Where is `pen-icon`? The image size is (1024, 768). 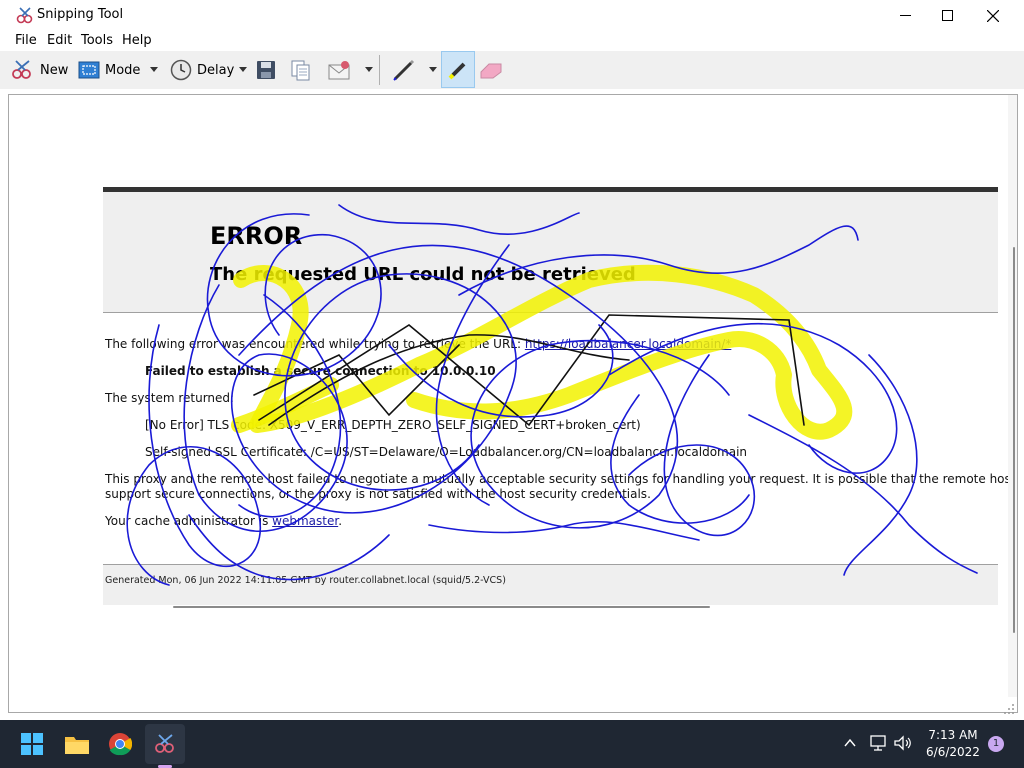 pen-icon is located at coordinates (404, 70).